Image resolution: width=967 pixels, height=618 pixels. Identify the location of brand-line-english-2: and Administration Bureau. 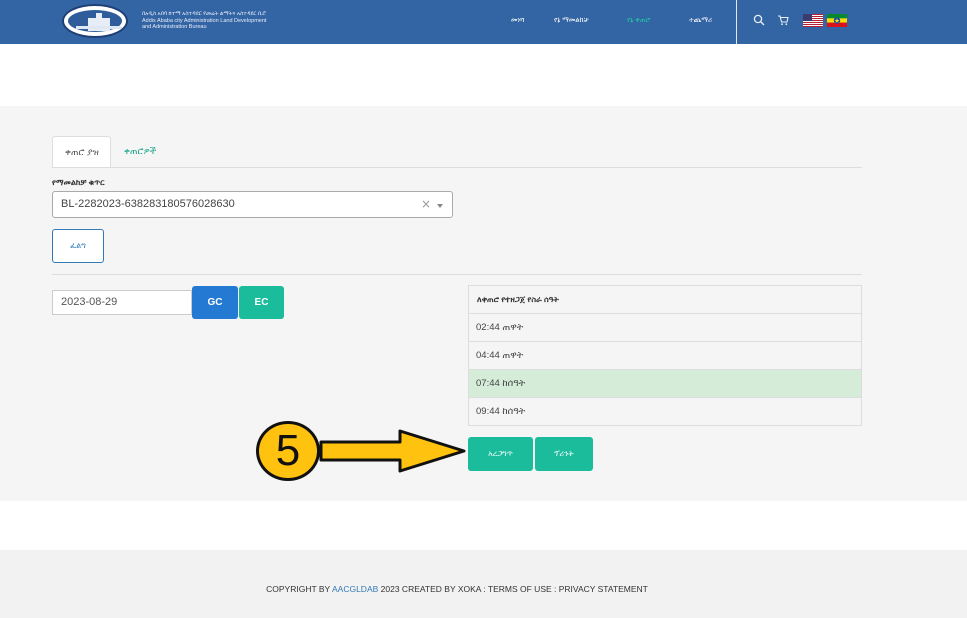
(174, 27).